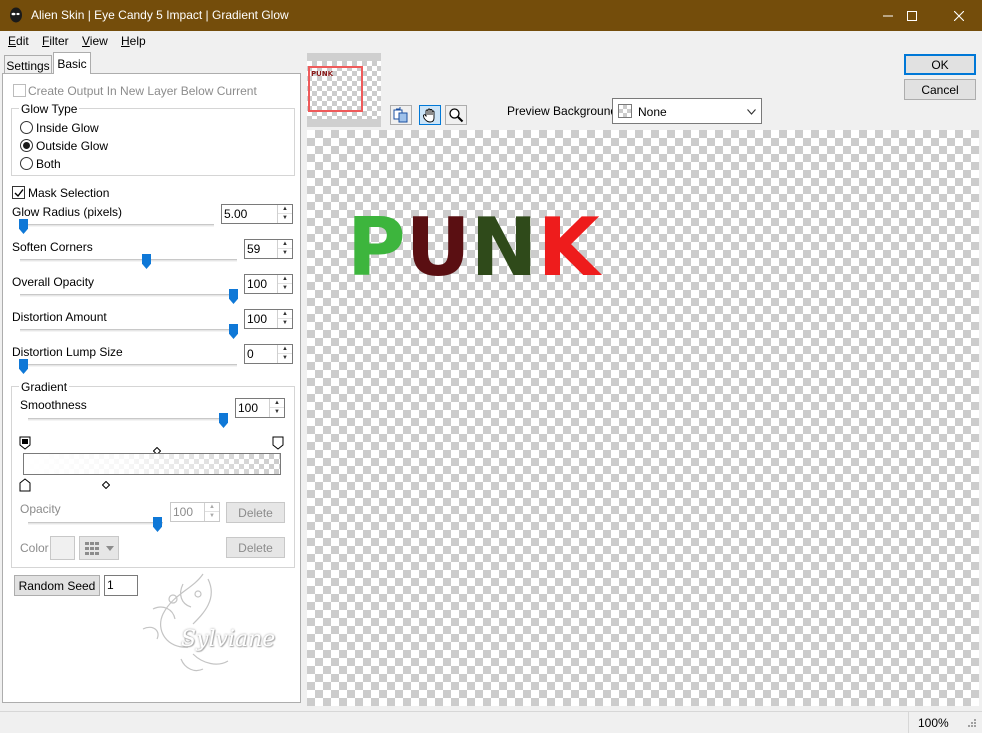  I want to click on distortion-amount-track, so click(128, 330).